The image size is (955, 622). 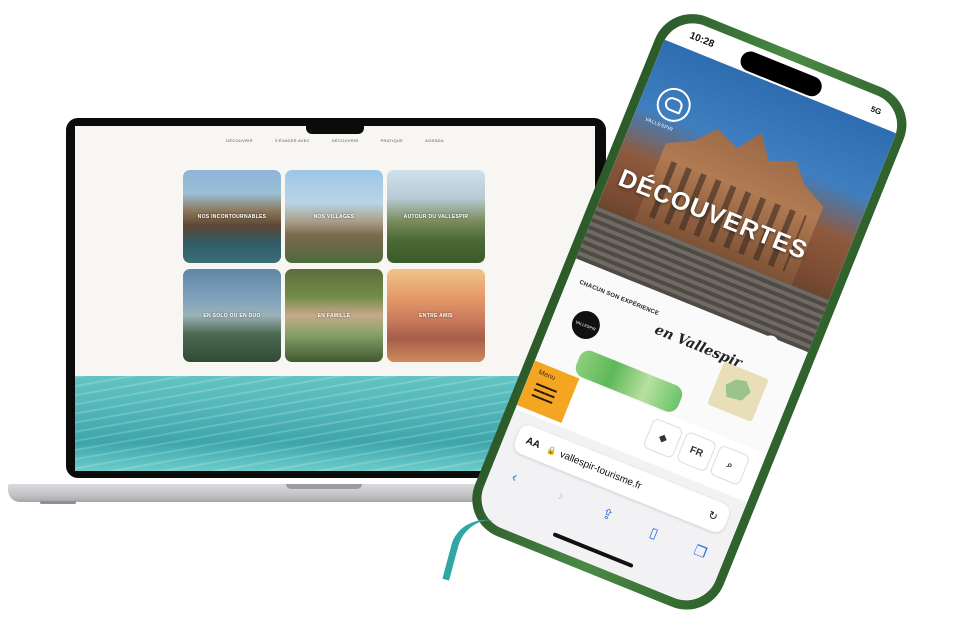 What do you see at coordinates (696, 452) in the screenshot?
I see `language-label: FR` at bounding box center [696, 452].